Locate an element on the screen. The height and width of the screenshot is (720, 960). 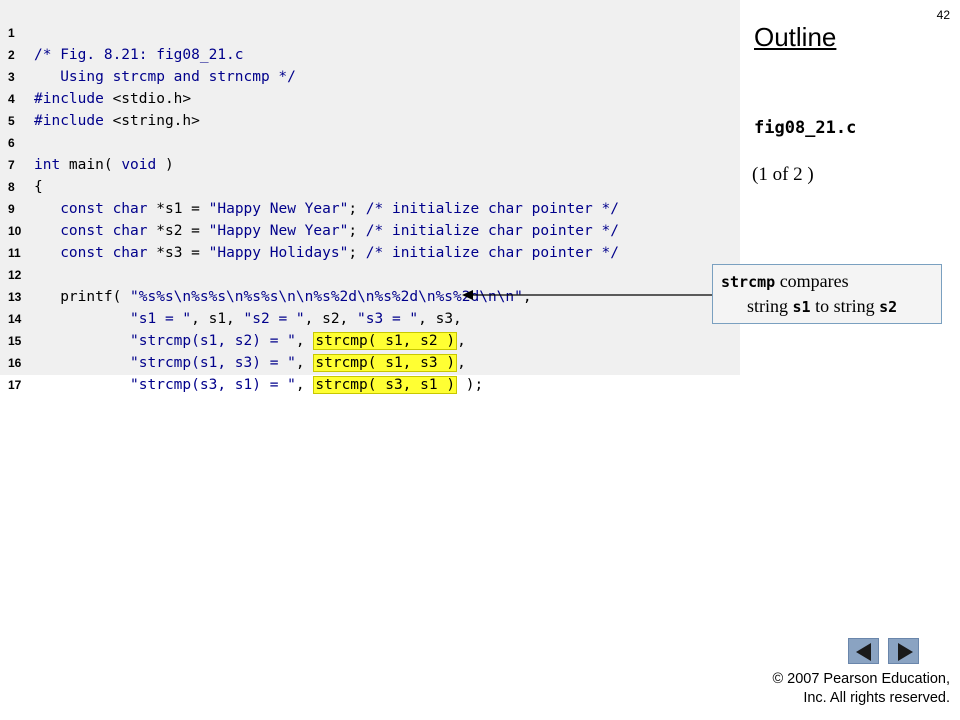
callout-arg: s1 is located at coordinates (801, 307).